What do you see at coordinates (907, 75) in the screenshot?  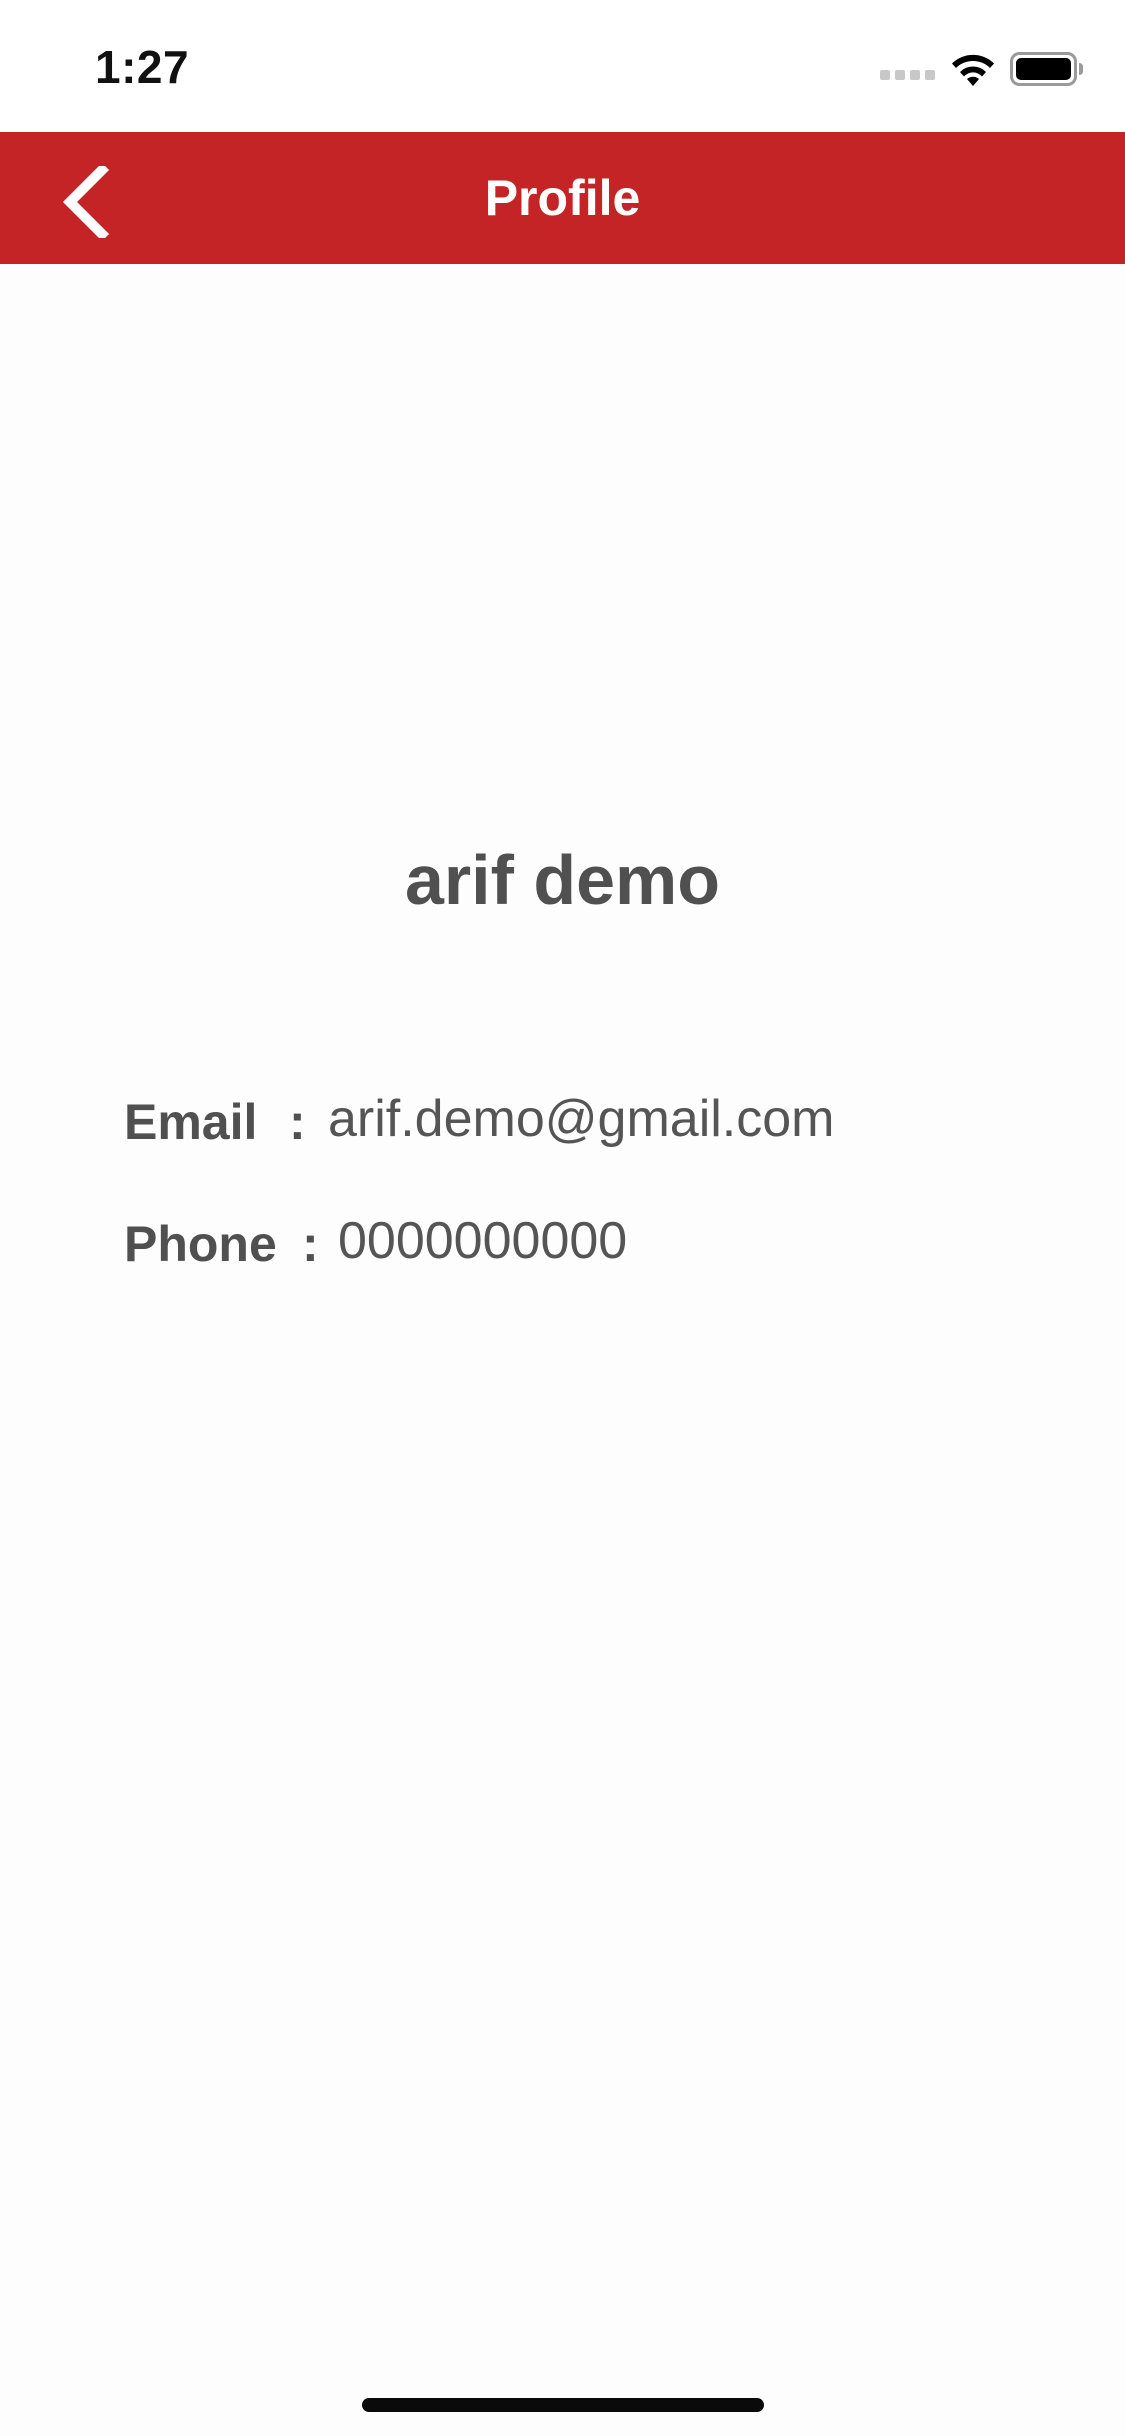 I see `cellular-signal-icon` at bounding box center [907, 75].